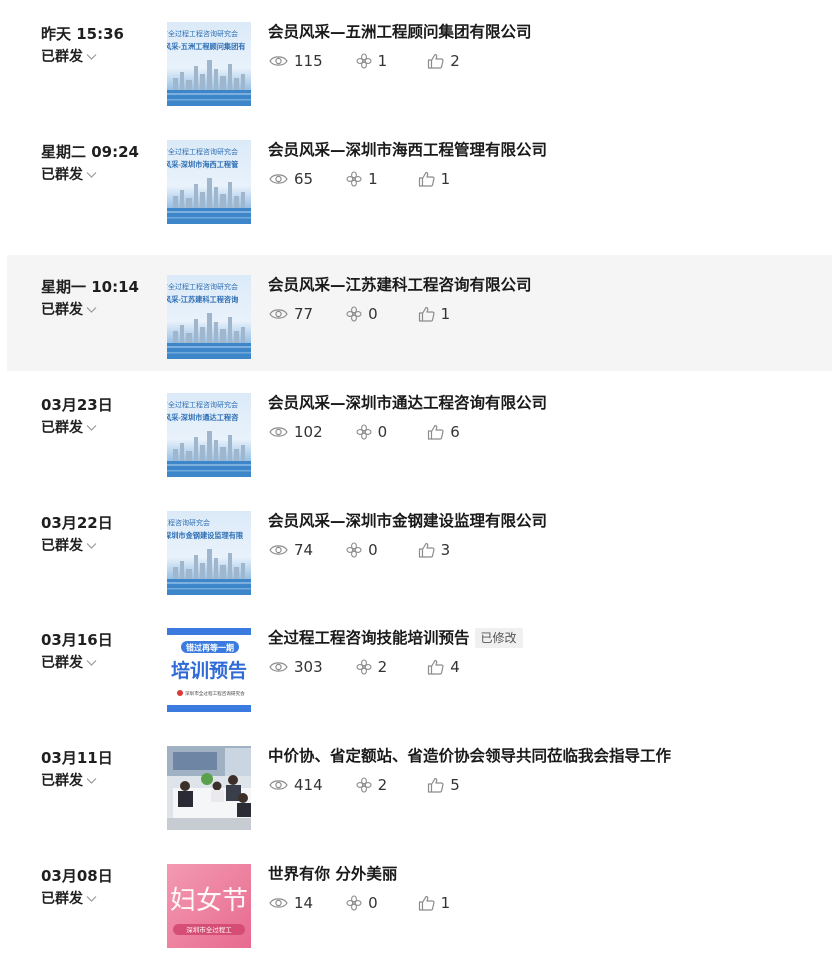 Image resolution: width=832 pixels, height=960 pixels. What do you see at coordinates (209, 553) in the screenshot?
I see `article-thumbnail: 工程咨询研究会 深圳市金钢建设监理有限` at bounding box center [209, 553].